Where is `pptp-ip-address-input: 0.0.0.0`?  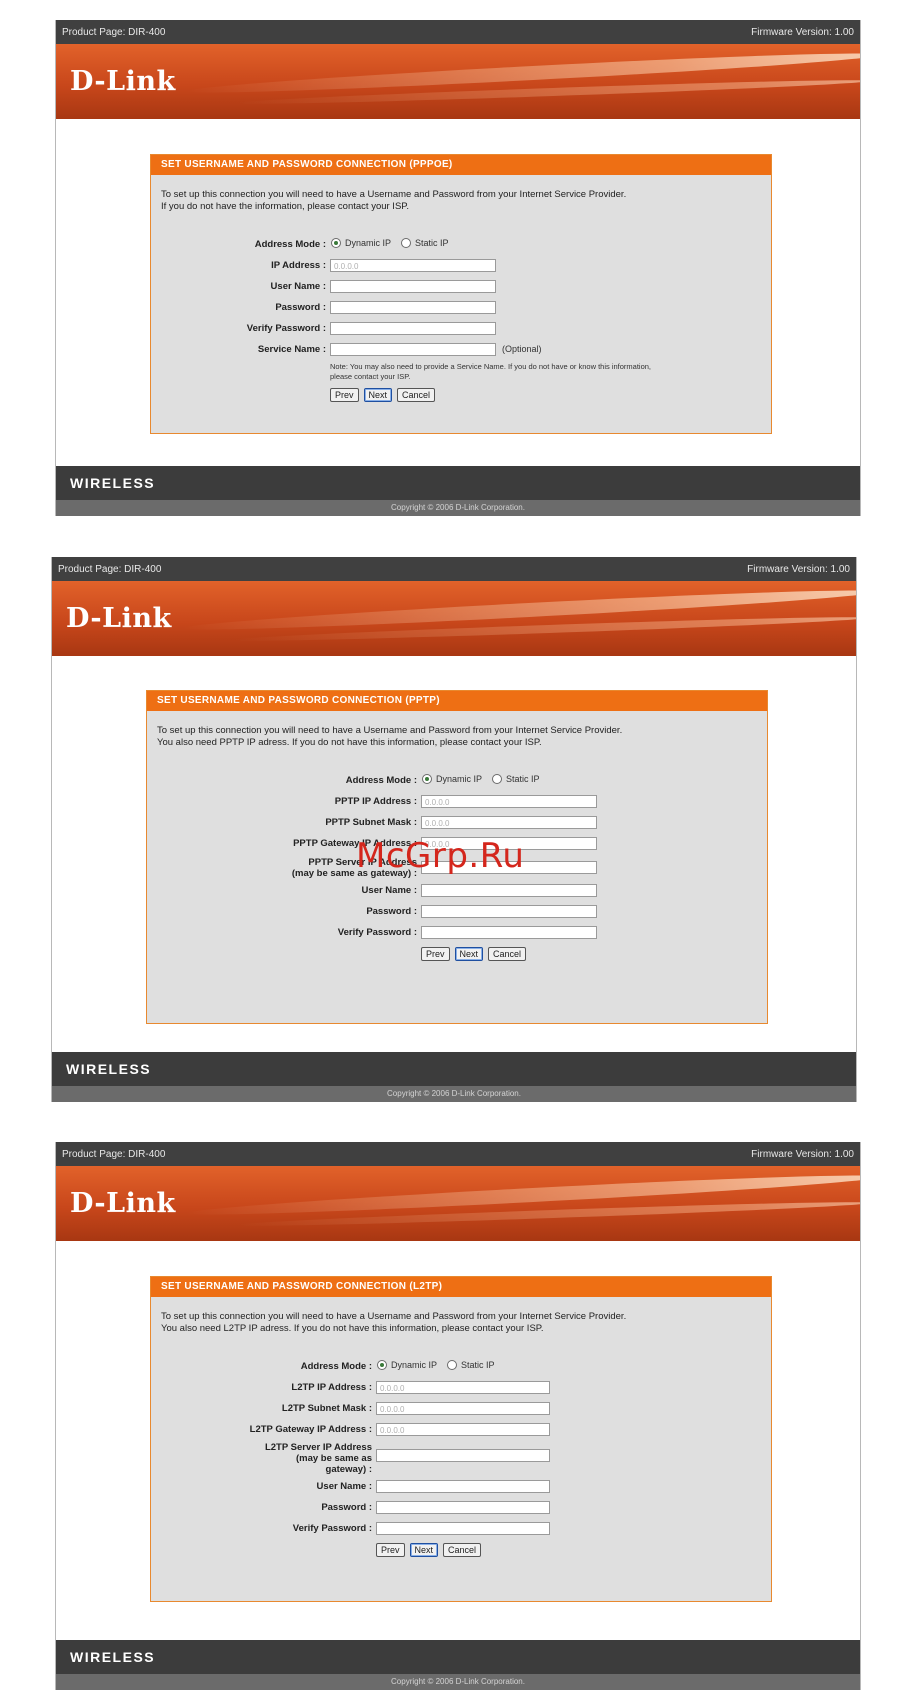
pptp-ip-address-input: 0.0.0.0 is located at coordinates (509, 801).